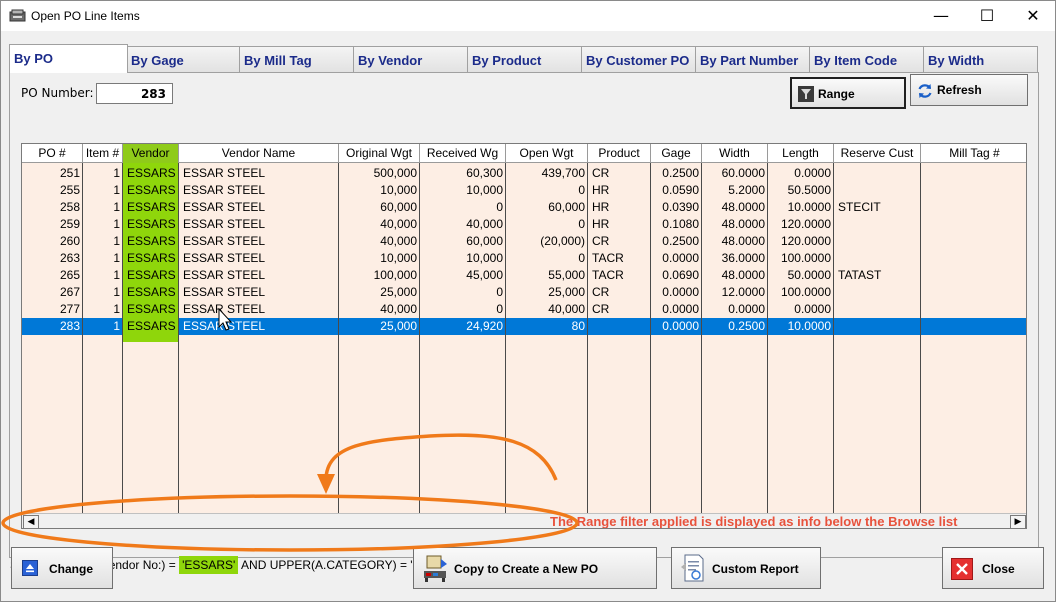 The width and height of the screenshot is (1056, 602). I want to click on cell-length: 50.5000, so click(809, 190).